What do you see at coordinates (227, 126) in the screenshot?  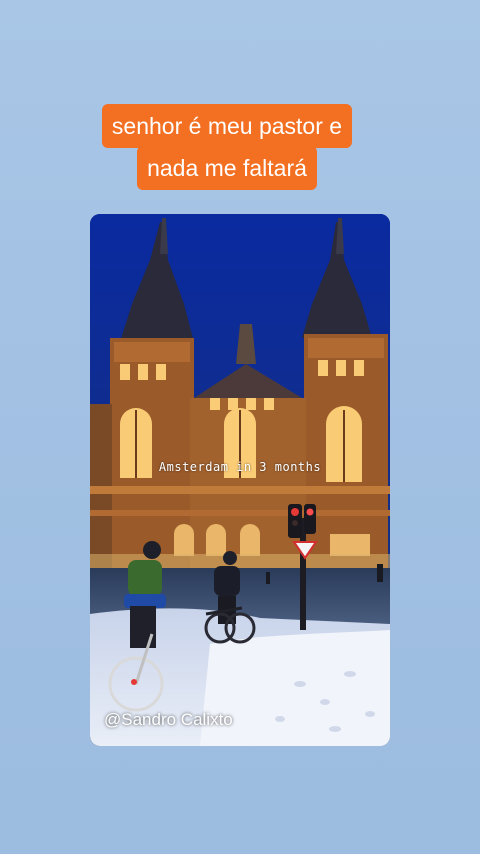 I see `caption-line-1: senhor é meu pastor e` at bounding box center [227, 126].